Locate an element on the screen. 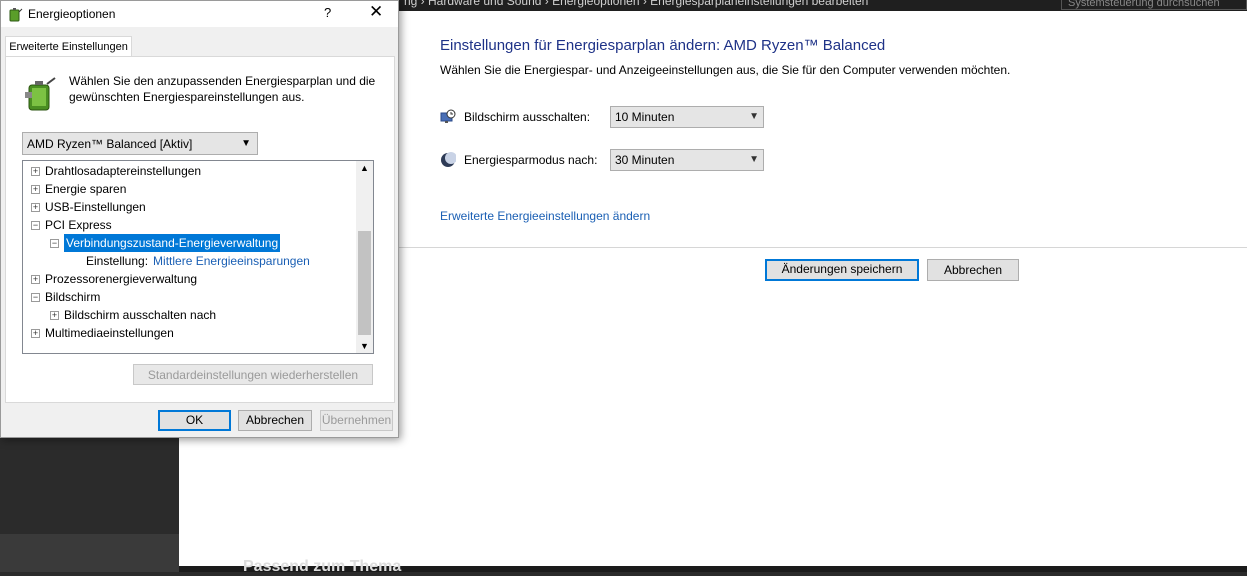 The height and width of the screenshot is (576, 1247). tree-item-label: USB-Einstellungen is located at coordinates (95, 207).